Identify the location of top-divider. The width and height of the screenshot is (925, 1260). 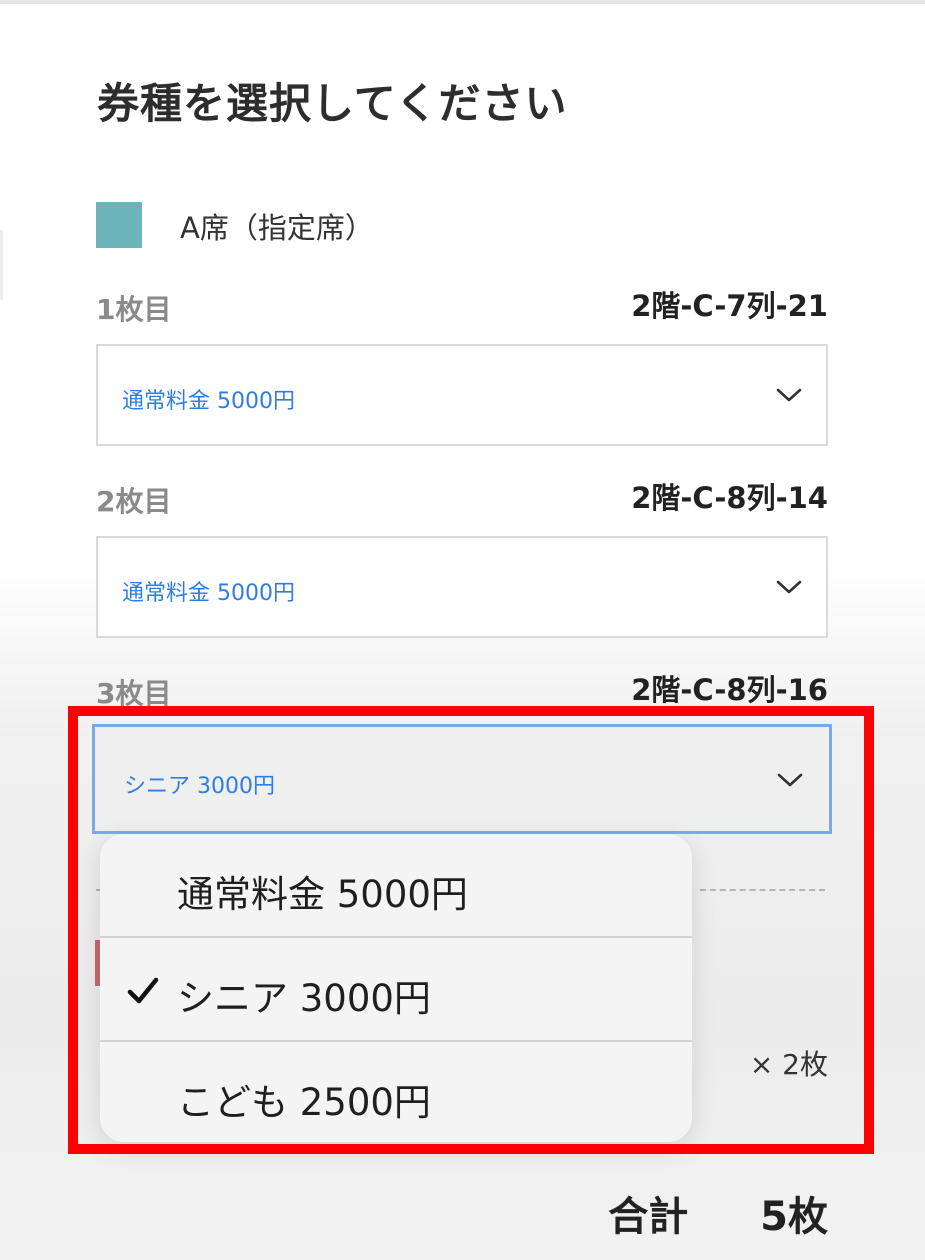
(462, 2).